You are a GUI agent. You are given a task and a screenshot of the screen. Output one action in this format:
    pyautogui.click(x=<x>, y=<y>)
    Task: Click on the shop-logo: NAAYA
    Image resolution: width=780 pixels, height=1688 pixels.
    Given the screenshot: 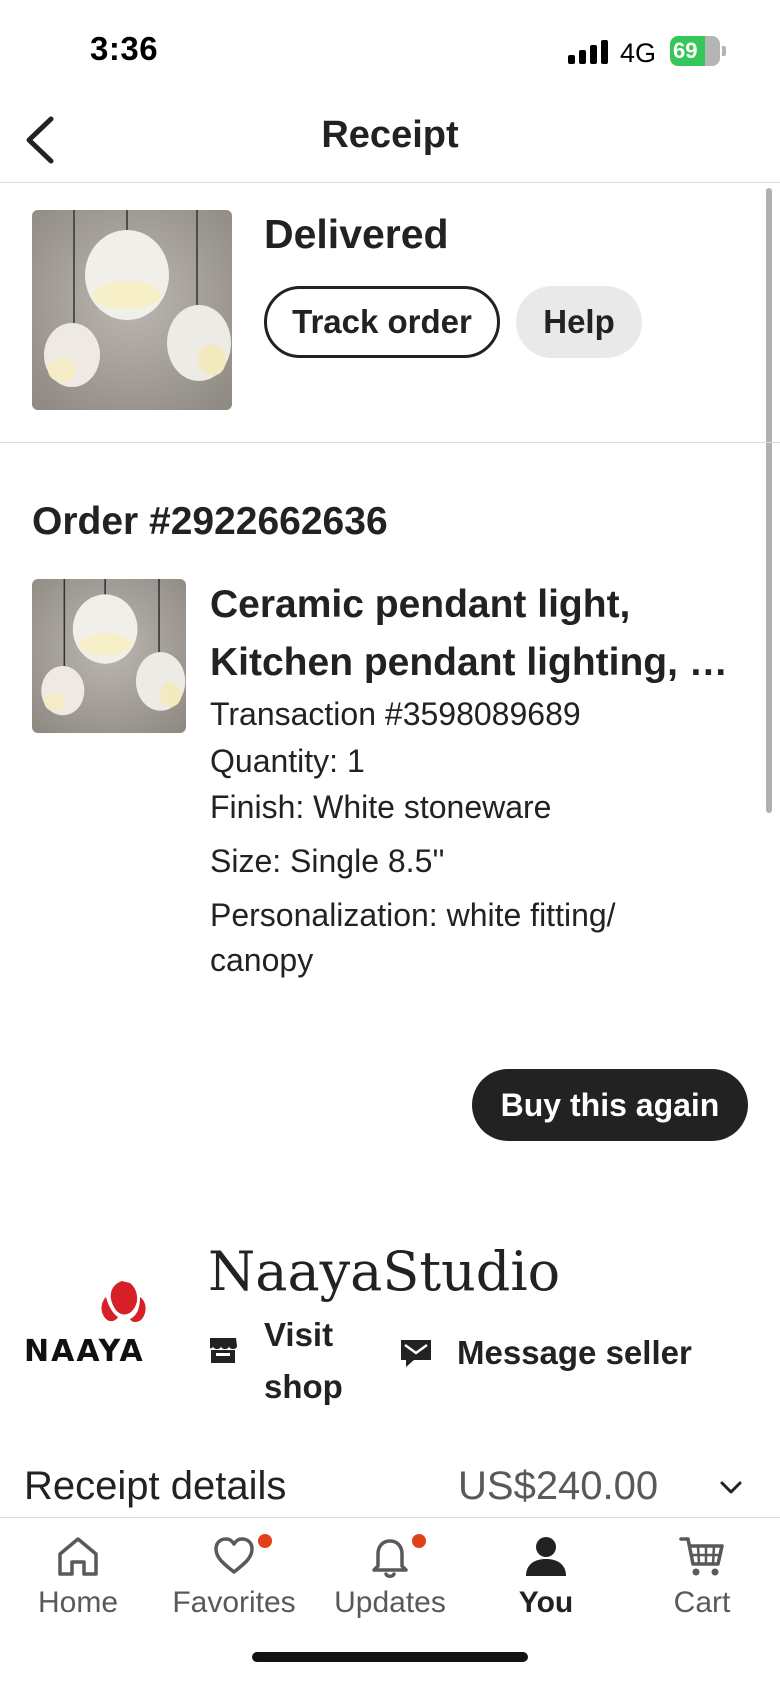 What is the action you would take?
    pyautogui.click(x=100, y=1330)
    